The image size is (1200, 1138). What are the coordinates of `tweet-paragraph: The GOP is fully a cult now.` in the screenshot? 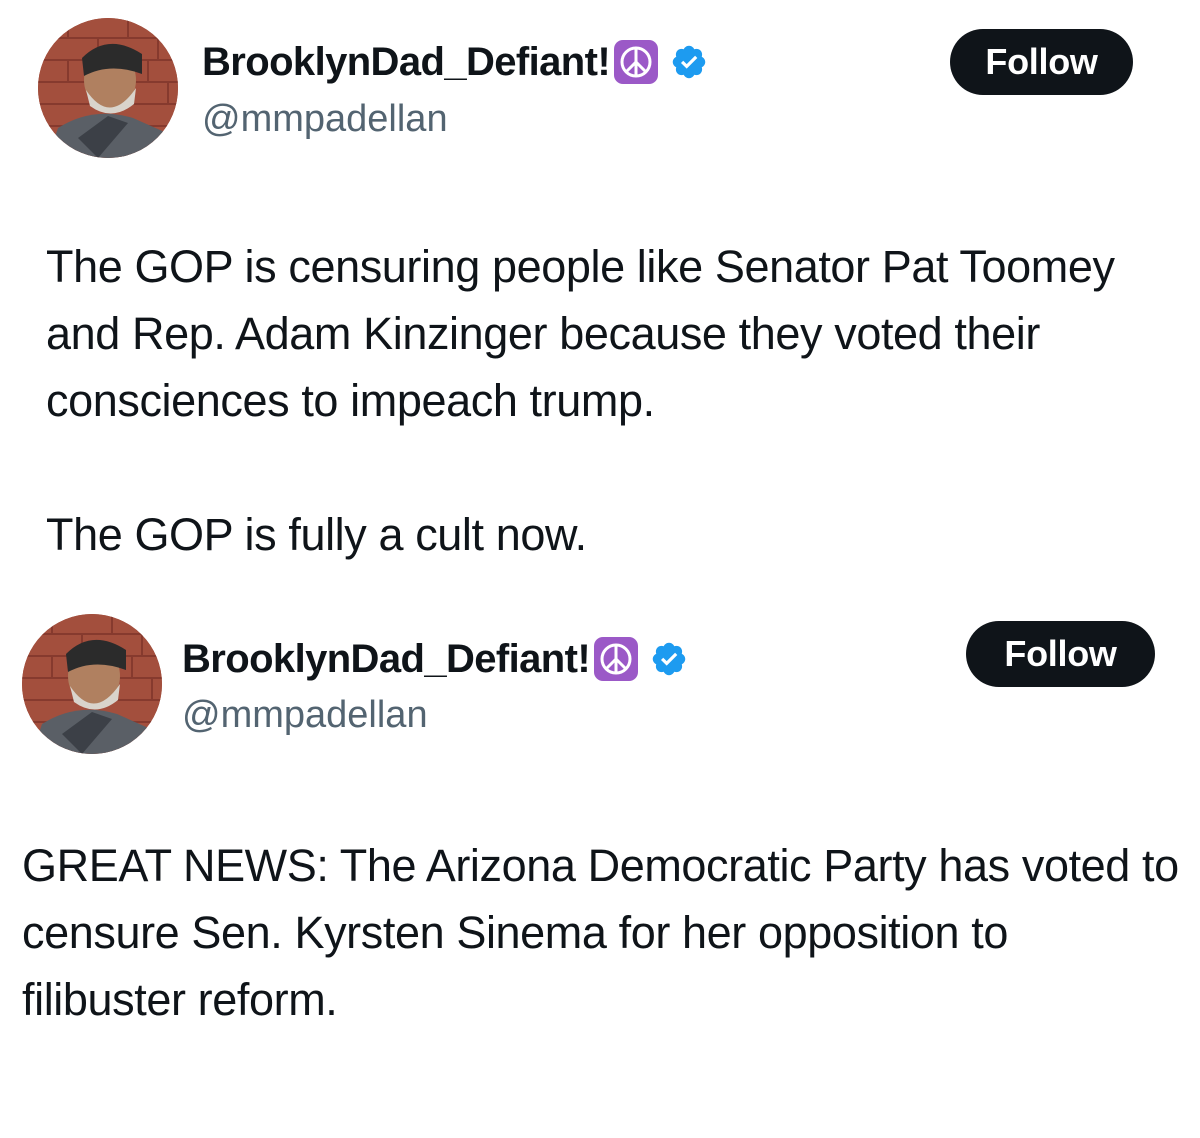 It's located at (316, 534).